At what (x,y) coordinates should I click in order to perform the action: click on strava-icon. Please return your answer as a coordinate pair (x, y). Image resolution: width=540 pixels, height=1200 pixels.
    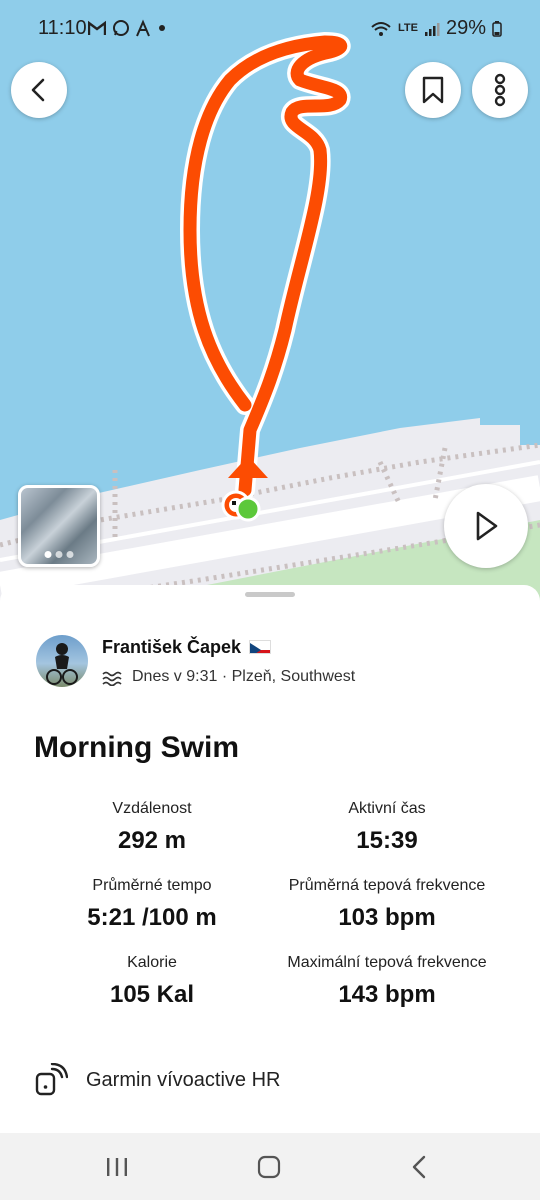
    Looking at the image, I should click on (143, 28).